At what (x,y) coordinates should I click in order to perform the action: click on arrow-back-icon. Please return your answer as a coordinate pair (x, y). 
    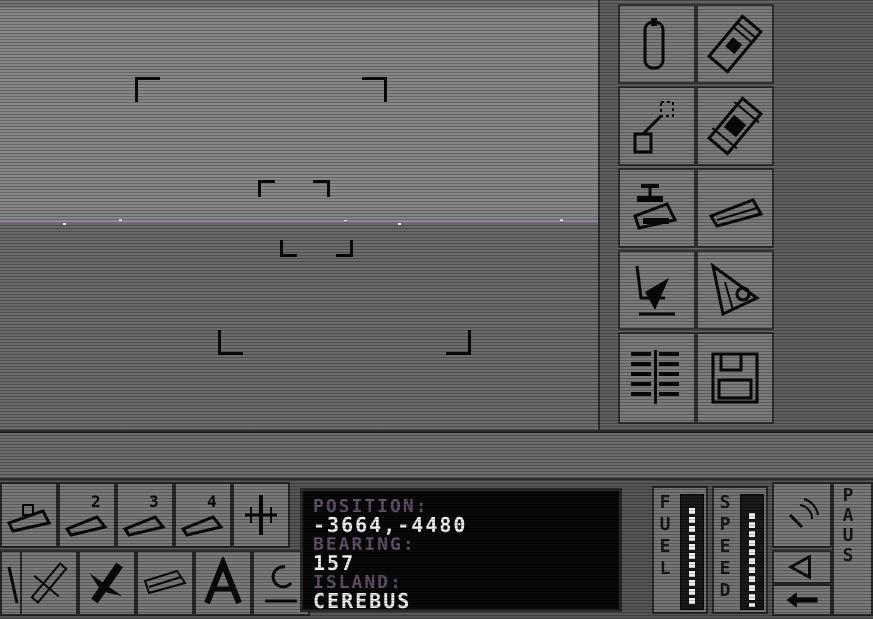
    Looking at the image, I should click on (802, 600).